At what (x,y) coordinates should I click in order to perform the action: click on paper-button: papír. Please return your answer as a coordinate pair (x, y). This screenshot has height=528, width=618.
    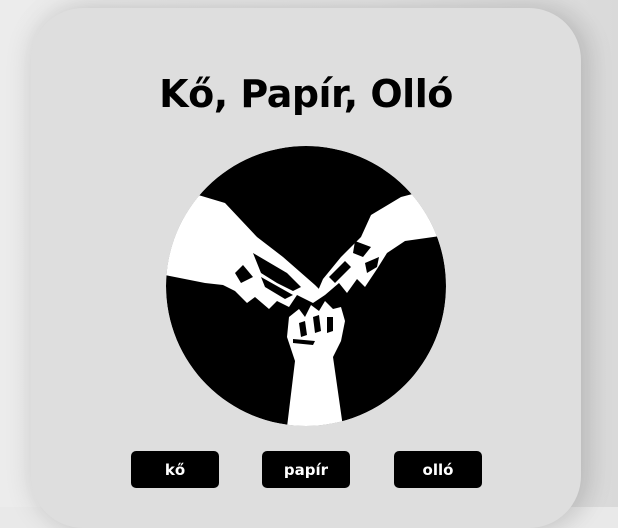
    Looking at the image, I should click on (306, 469).